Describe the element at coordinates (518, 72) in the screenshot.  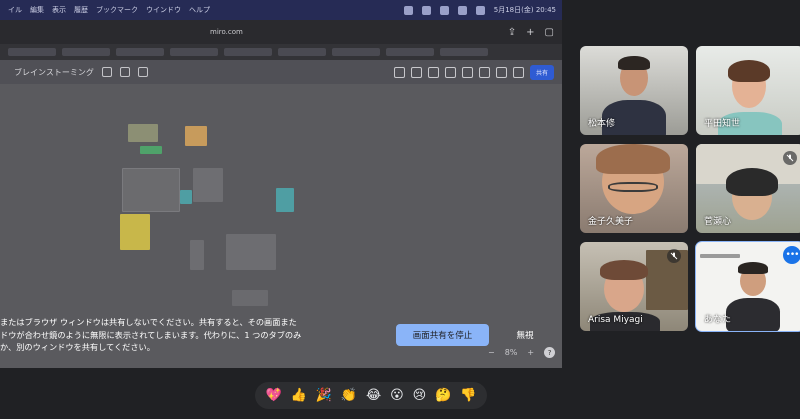
I see `bell-icon` at that location.